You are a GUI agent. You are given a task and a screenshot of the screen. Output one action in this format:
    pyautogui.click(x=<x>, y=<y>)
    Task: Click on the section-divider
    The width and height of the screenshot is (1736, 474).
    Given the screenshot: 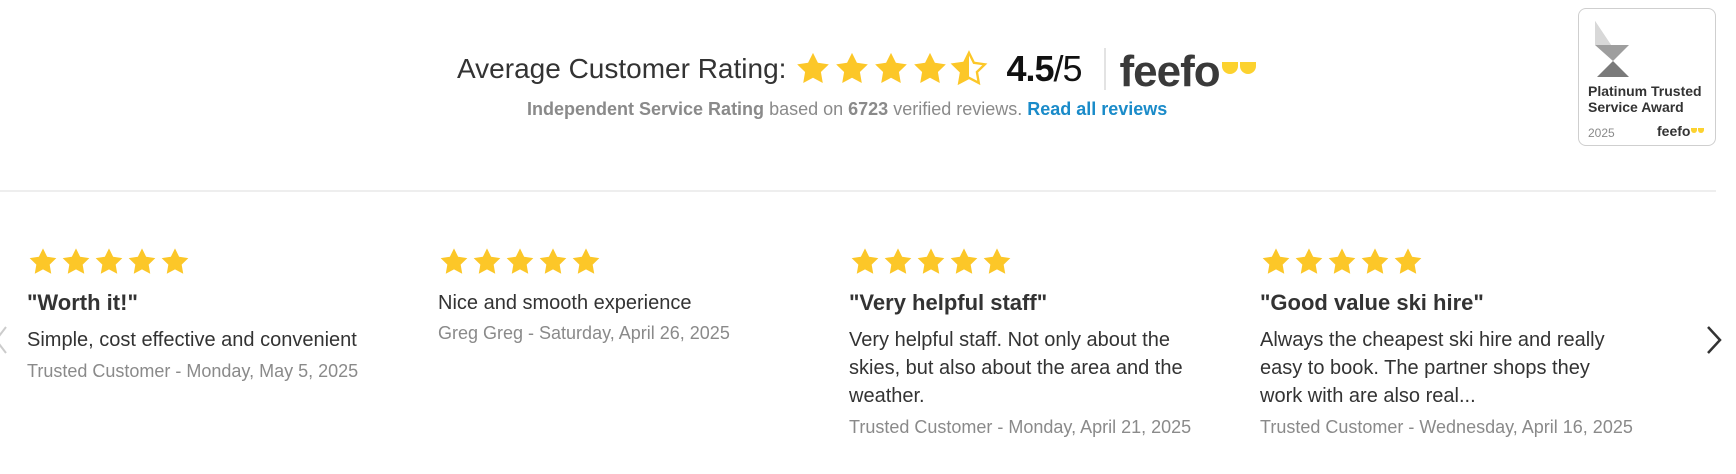 What is the action you would take?
    pyautogui.click(x=858, y=191)
    